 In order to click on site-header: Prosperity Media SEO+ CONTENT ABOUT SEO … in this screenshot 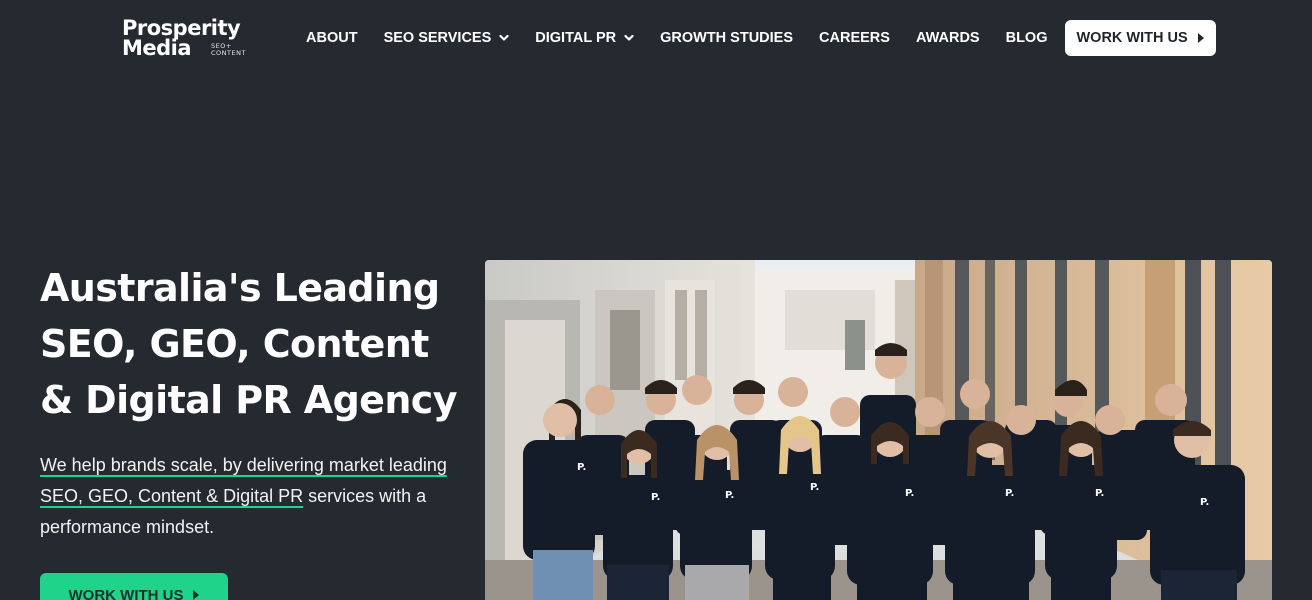, I will do `click(656, 38)`.